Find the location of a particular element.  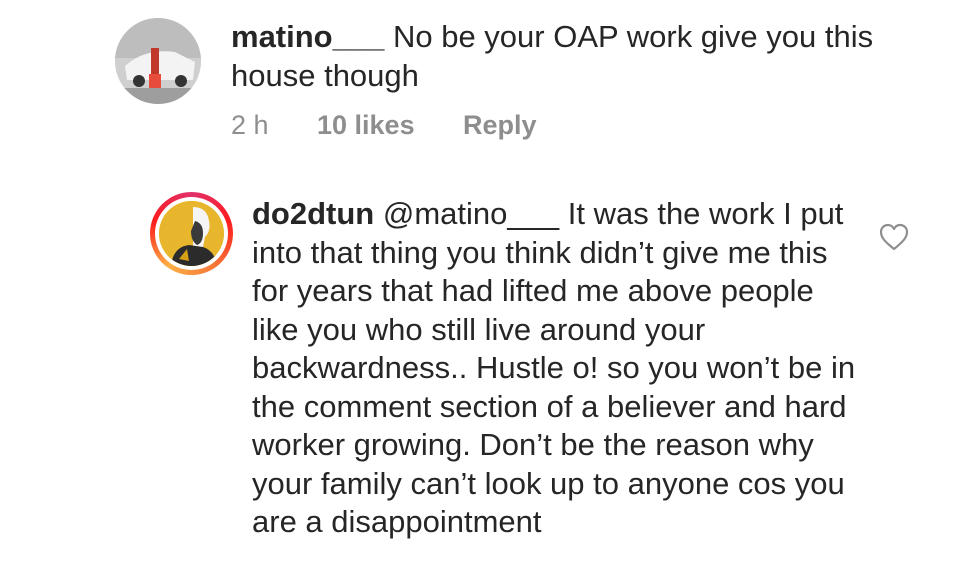

comment-meta: 2 h 10 likes Reply is located at coordinates (384, 125).